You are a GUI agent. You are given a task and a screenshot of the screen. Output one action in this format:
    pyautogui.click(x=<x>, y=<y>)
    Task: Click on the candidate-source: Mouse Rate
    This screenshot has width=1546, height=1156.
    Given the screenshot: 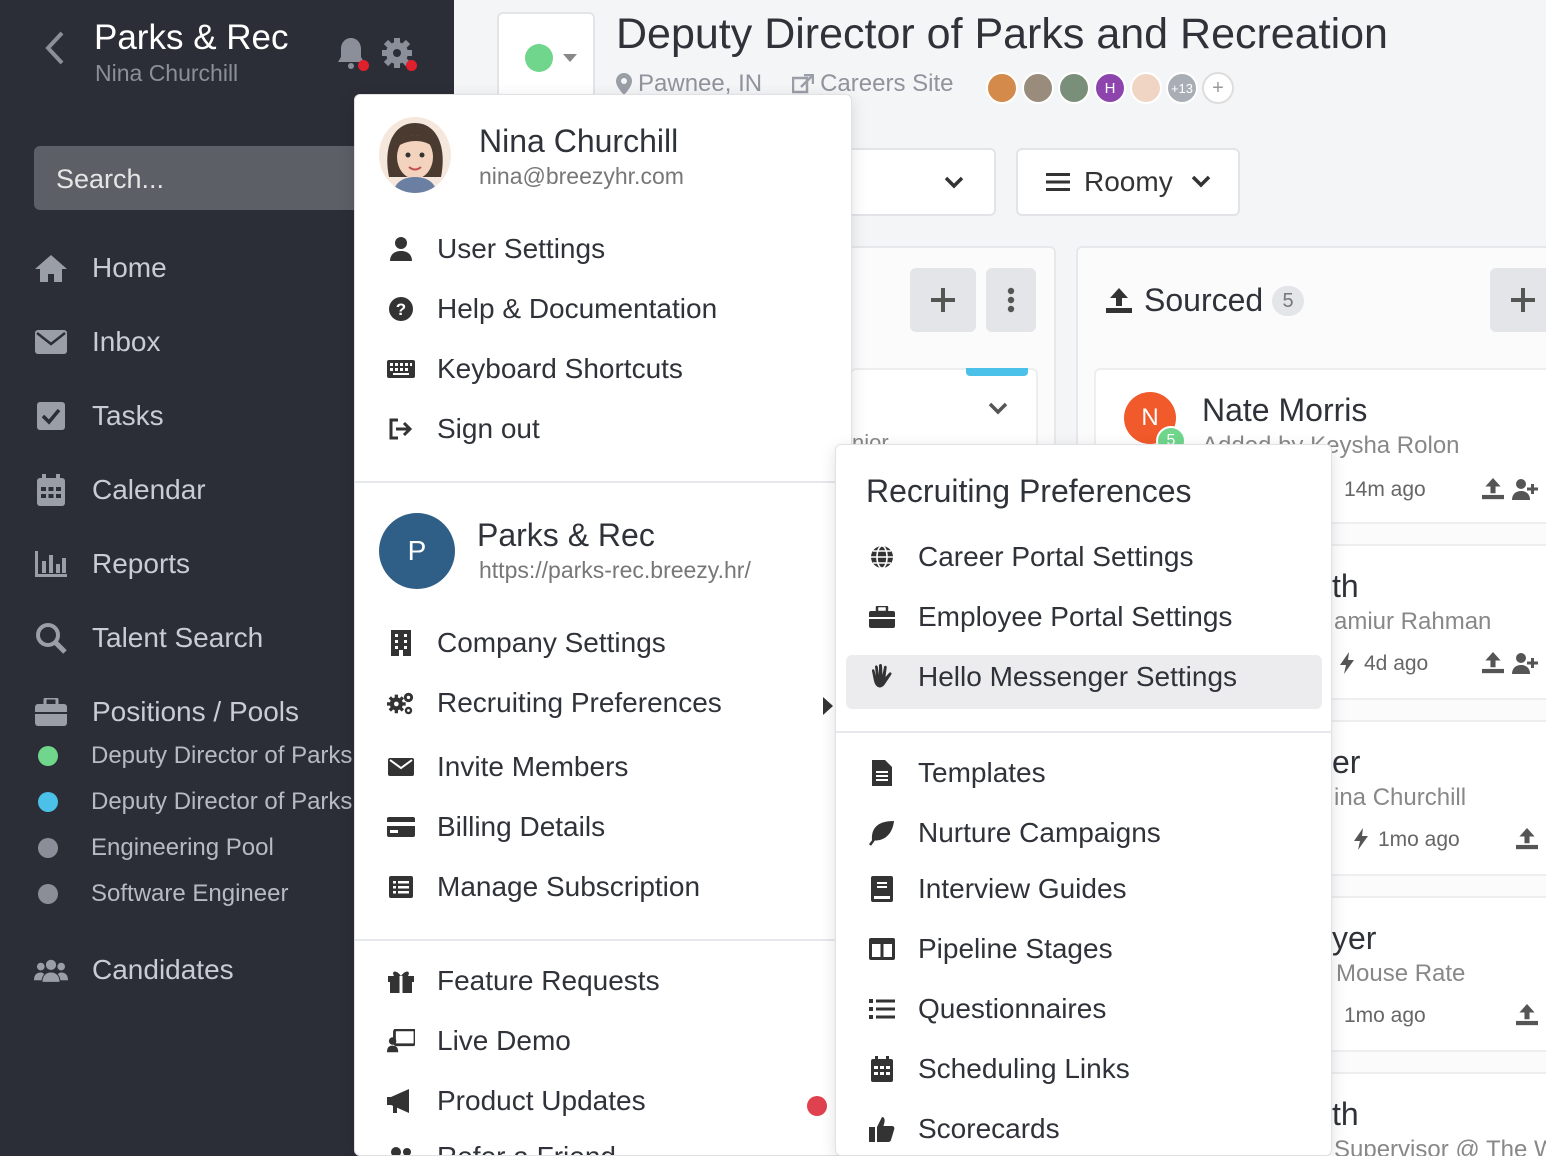 What is the action you would take?
    pyautogui.click(x=1401, y=973)
    